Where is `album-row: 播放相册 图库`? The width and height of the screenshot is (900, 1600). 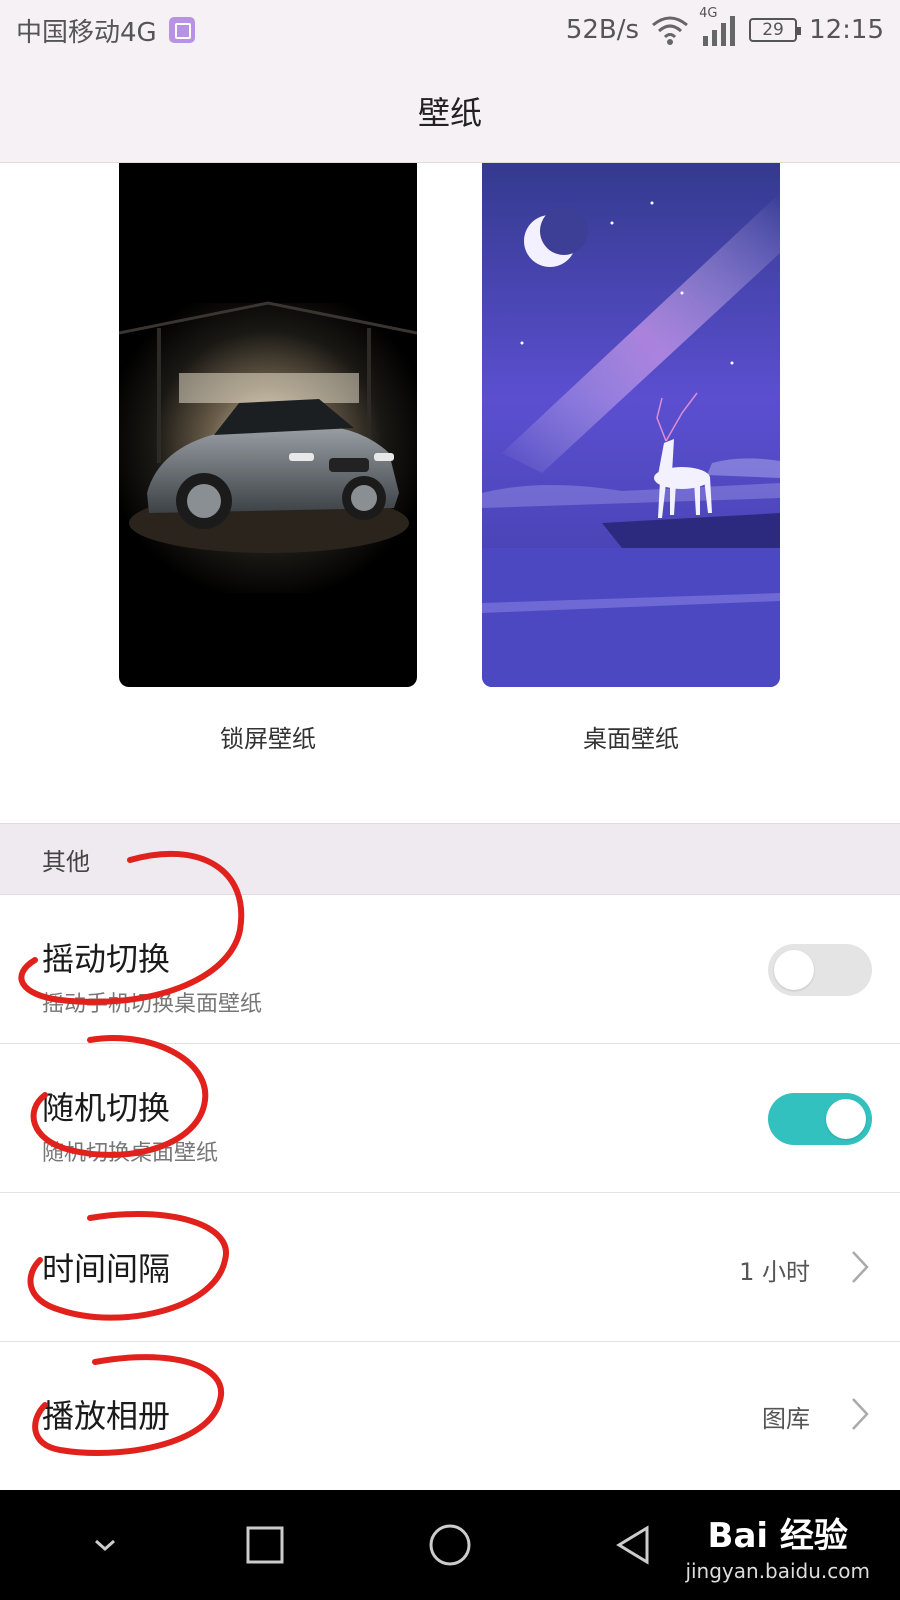 album-row: 播放相册 图库 is located at coordinates (450, 1416).